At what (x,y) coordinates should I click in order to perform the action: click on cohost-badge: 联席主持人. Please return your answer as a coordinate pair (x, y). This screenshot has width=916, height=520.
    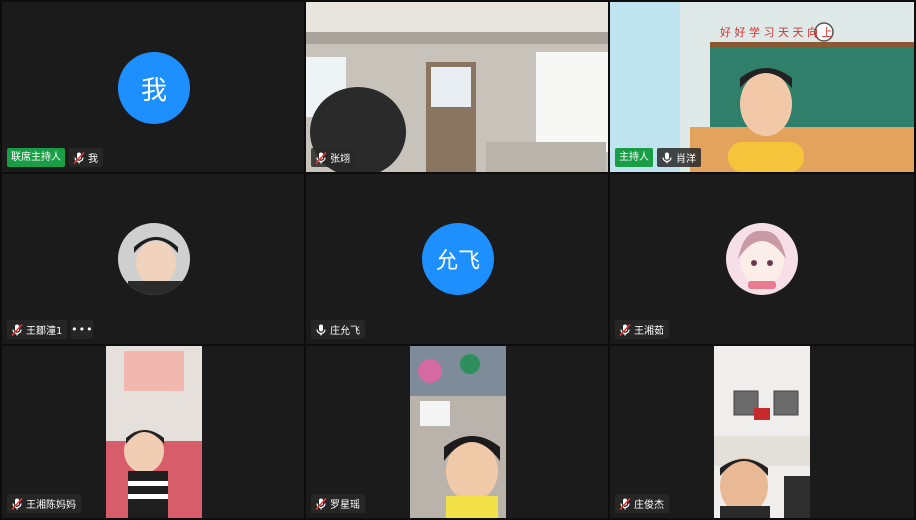
    Looking at the image, I should click on (36, 157).